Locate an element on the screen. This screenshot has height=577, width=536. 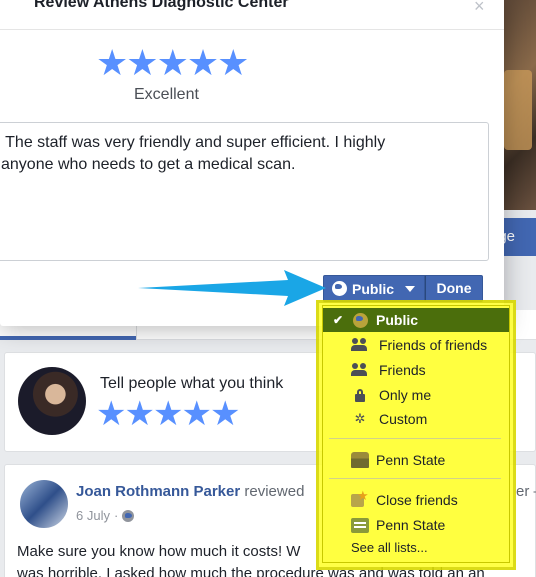
active-tab-indicator is located at coordinates (68, 338).